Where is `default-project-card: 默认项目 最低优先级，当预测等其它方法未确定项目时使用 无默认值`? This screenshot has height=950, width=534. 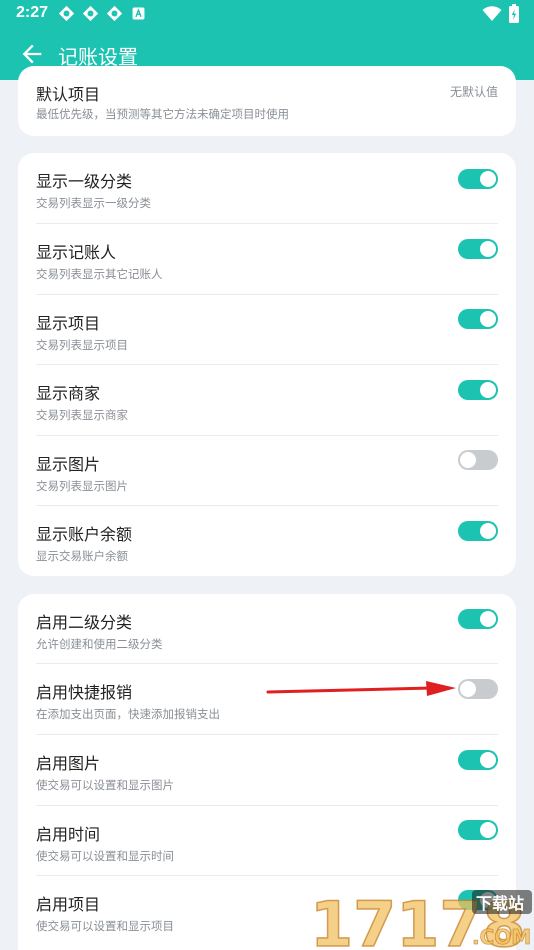
default-project-card: 默认项目 最低优先级，当预测等其它方法未确定项目时使用 无默认值 is located at coordinates (267, 101).